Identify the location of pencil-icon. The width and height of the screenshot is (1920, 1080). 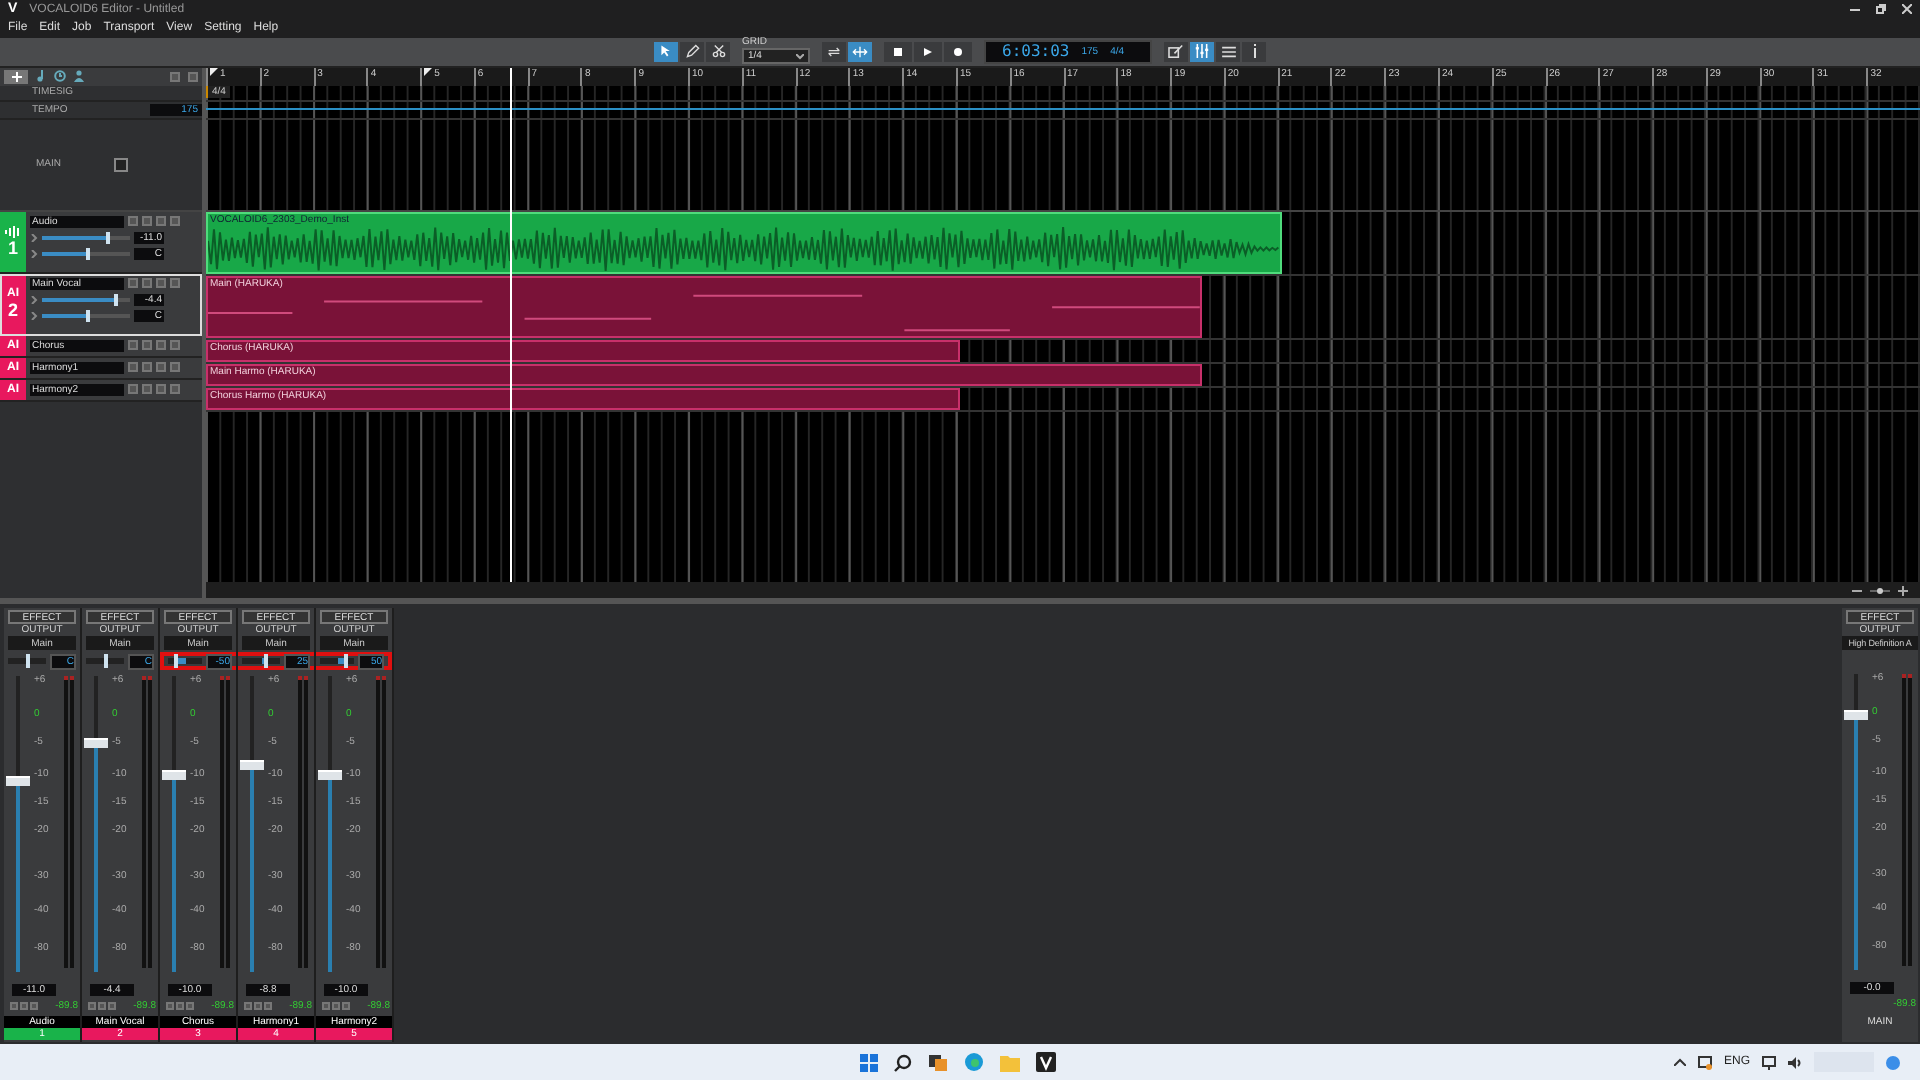
(692, 51).